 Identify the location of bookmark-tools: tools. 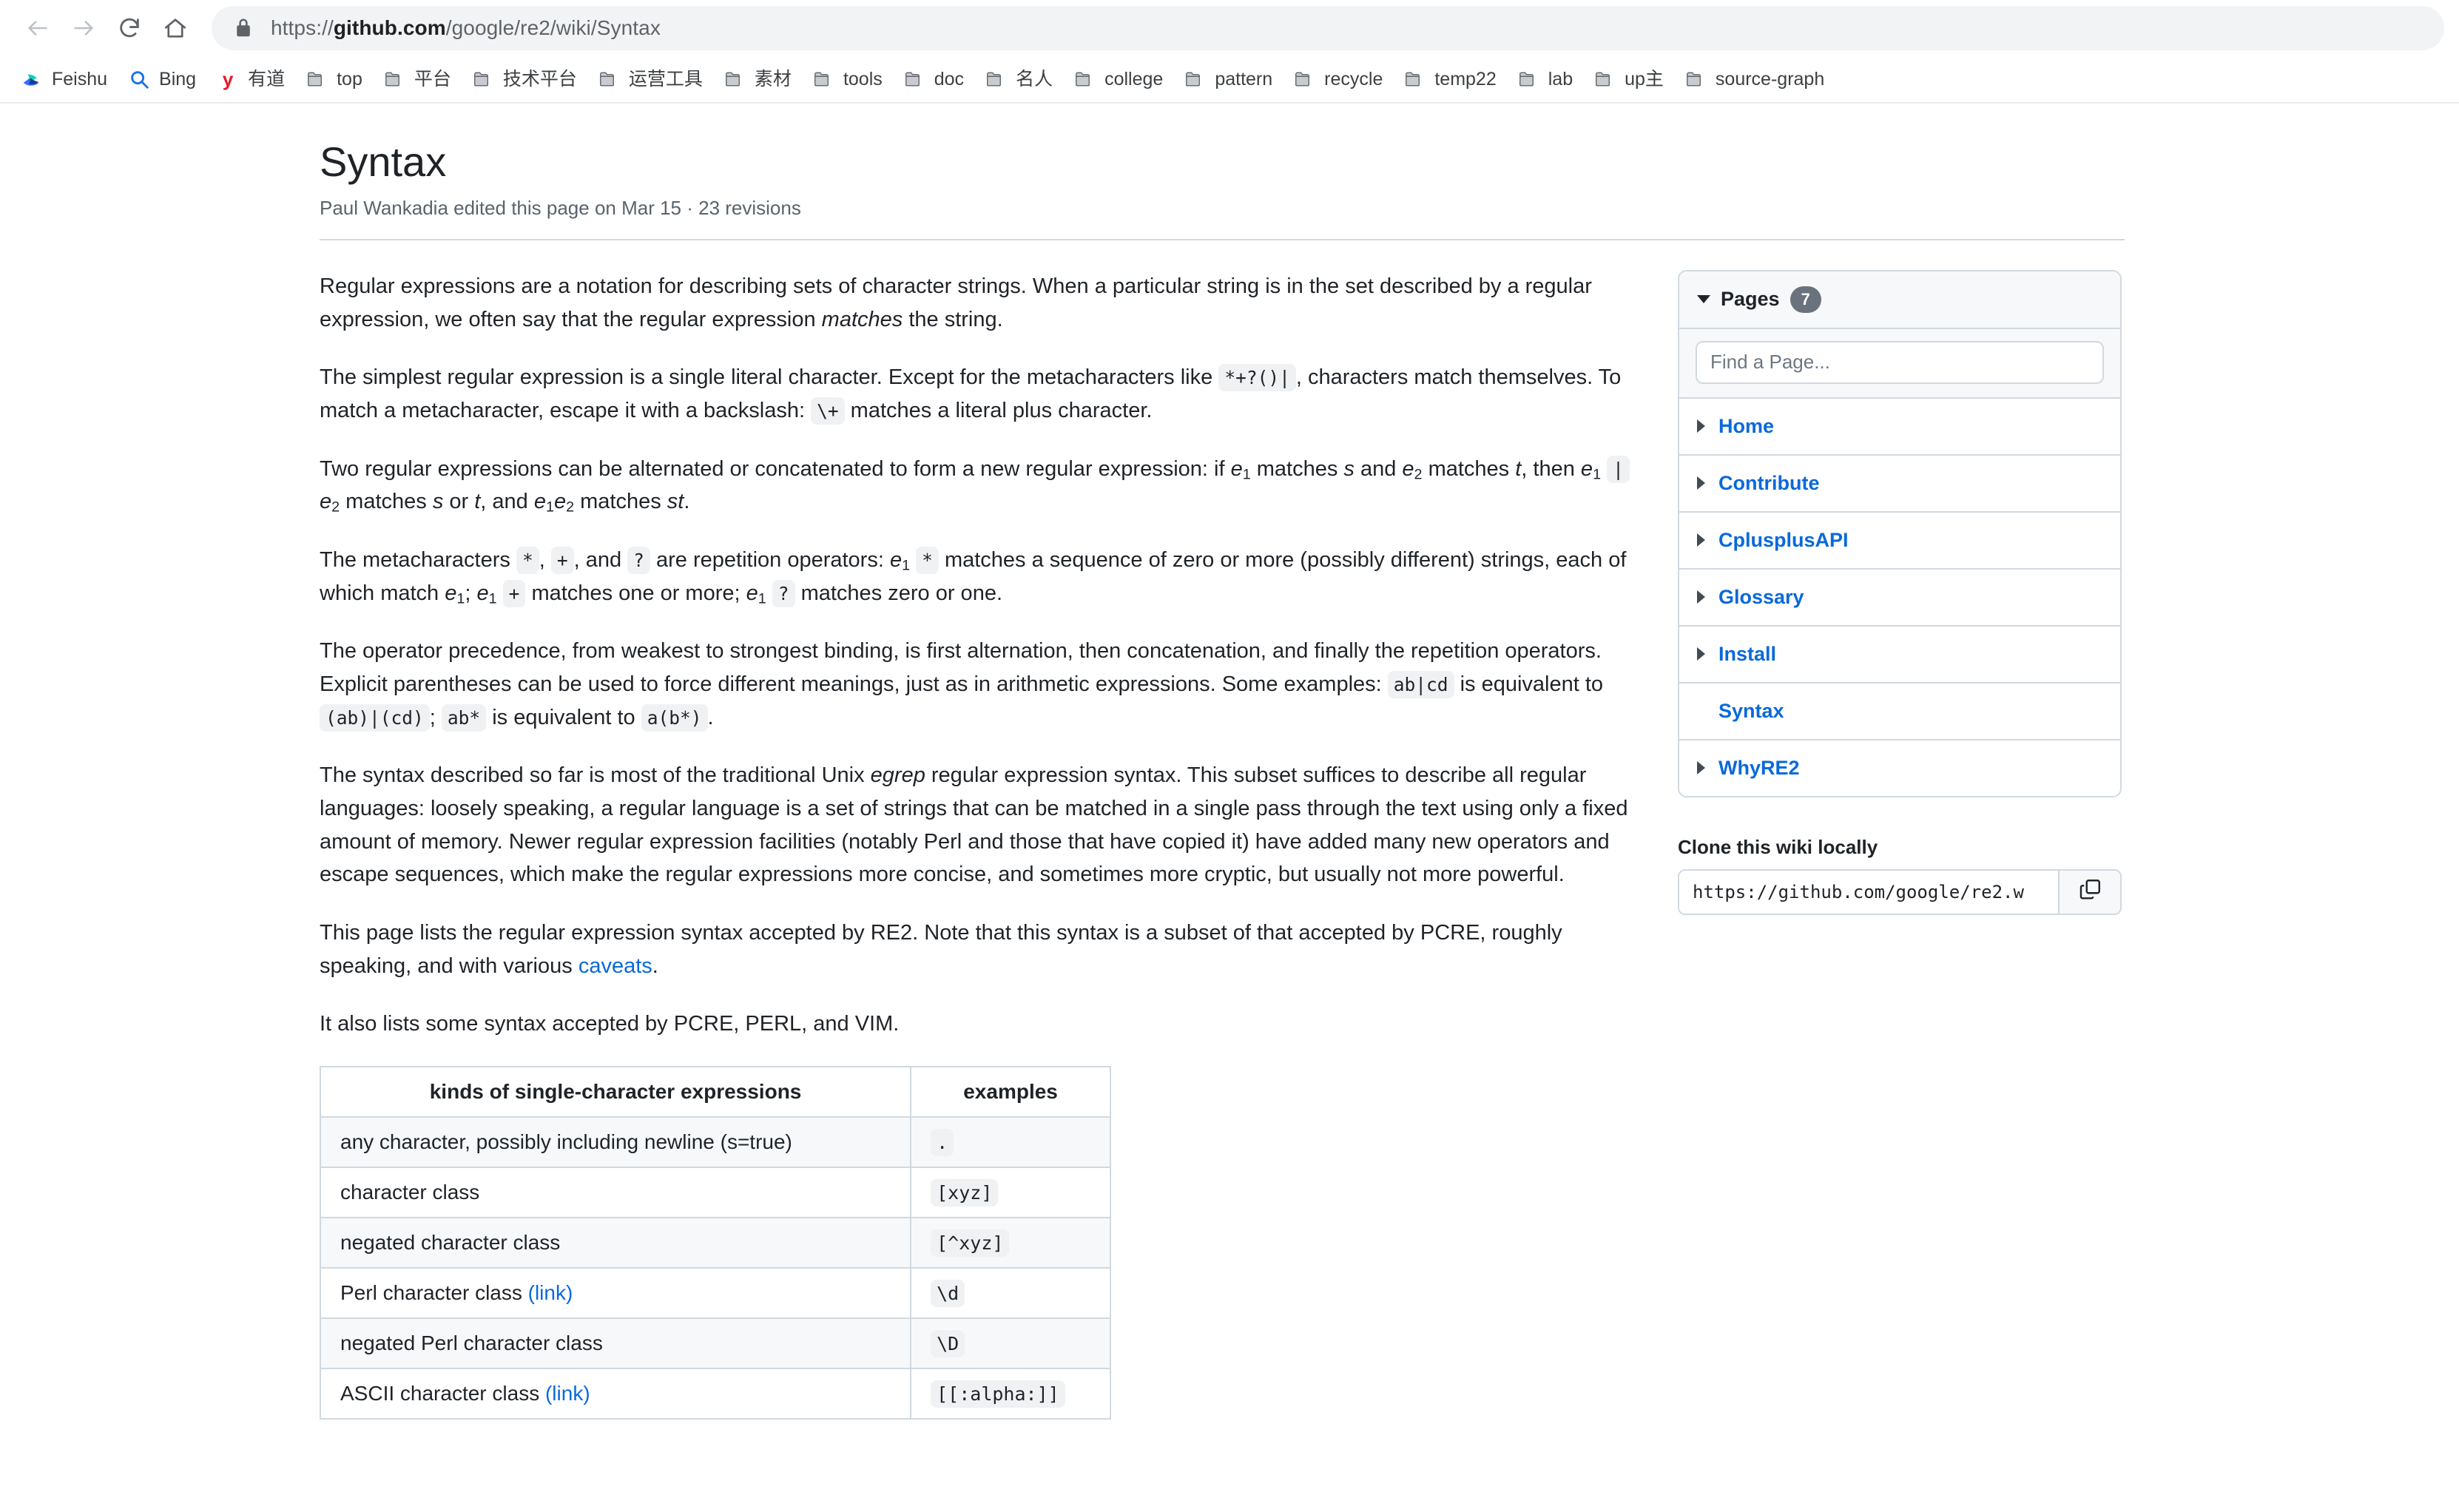
(848, 79).